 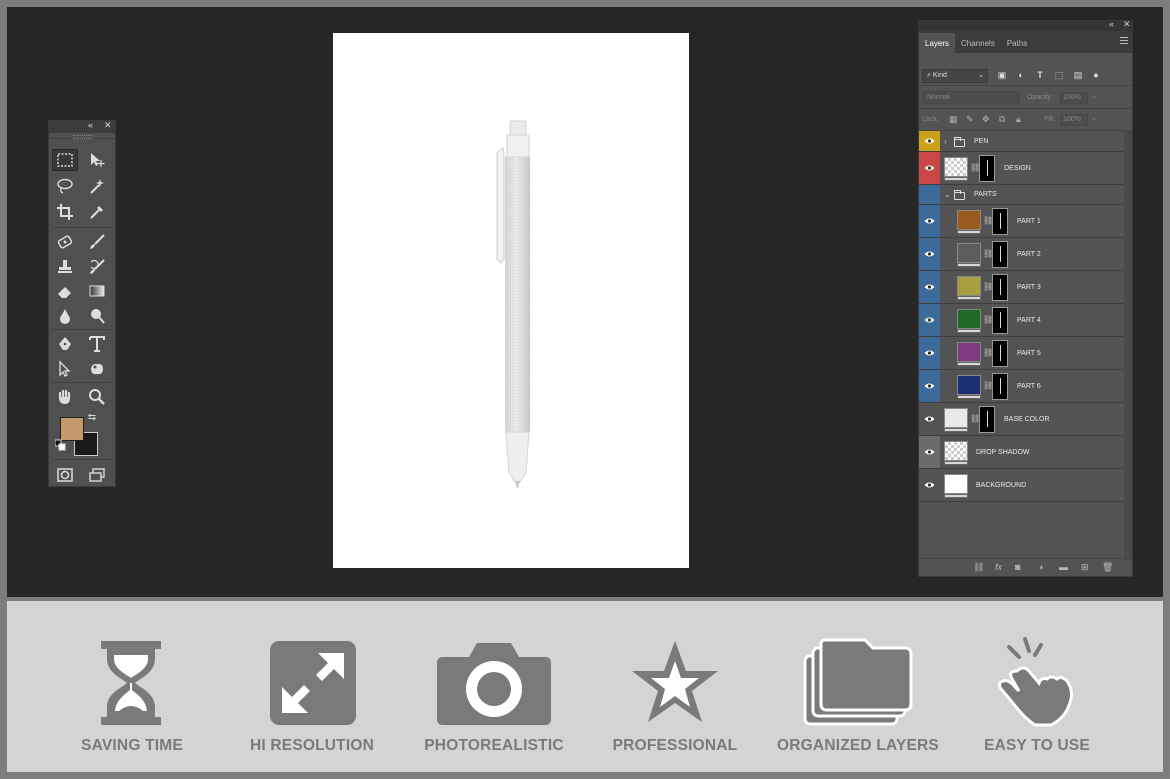 I want to click on trash-icon: 🗑︎, so click(x=1107, y=567).